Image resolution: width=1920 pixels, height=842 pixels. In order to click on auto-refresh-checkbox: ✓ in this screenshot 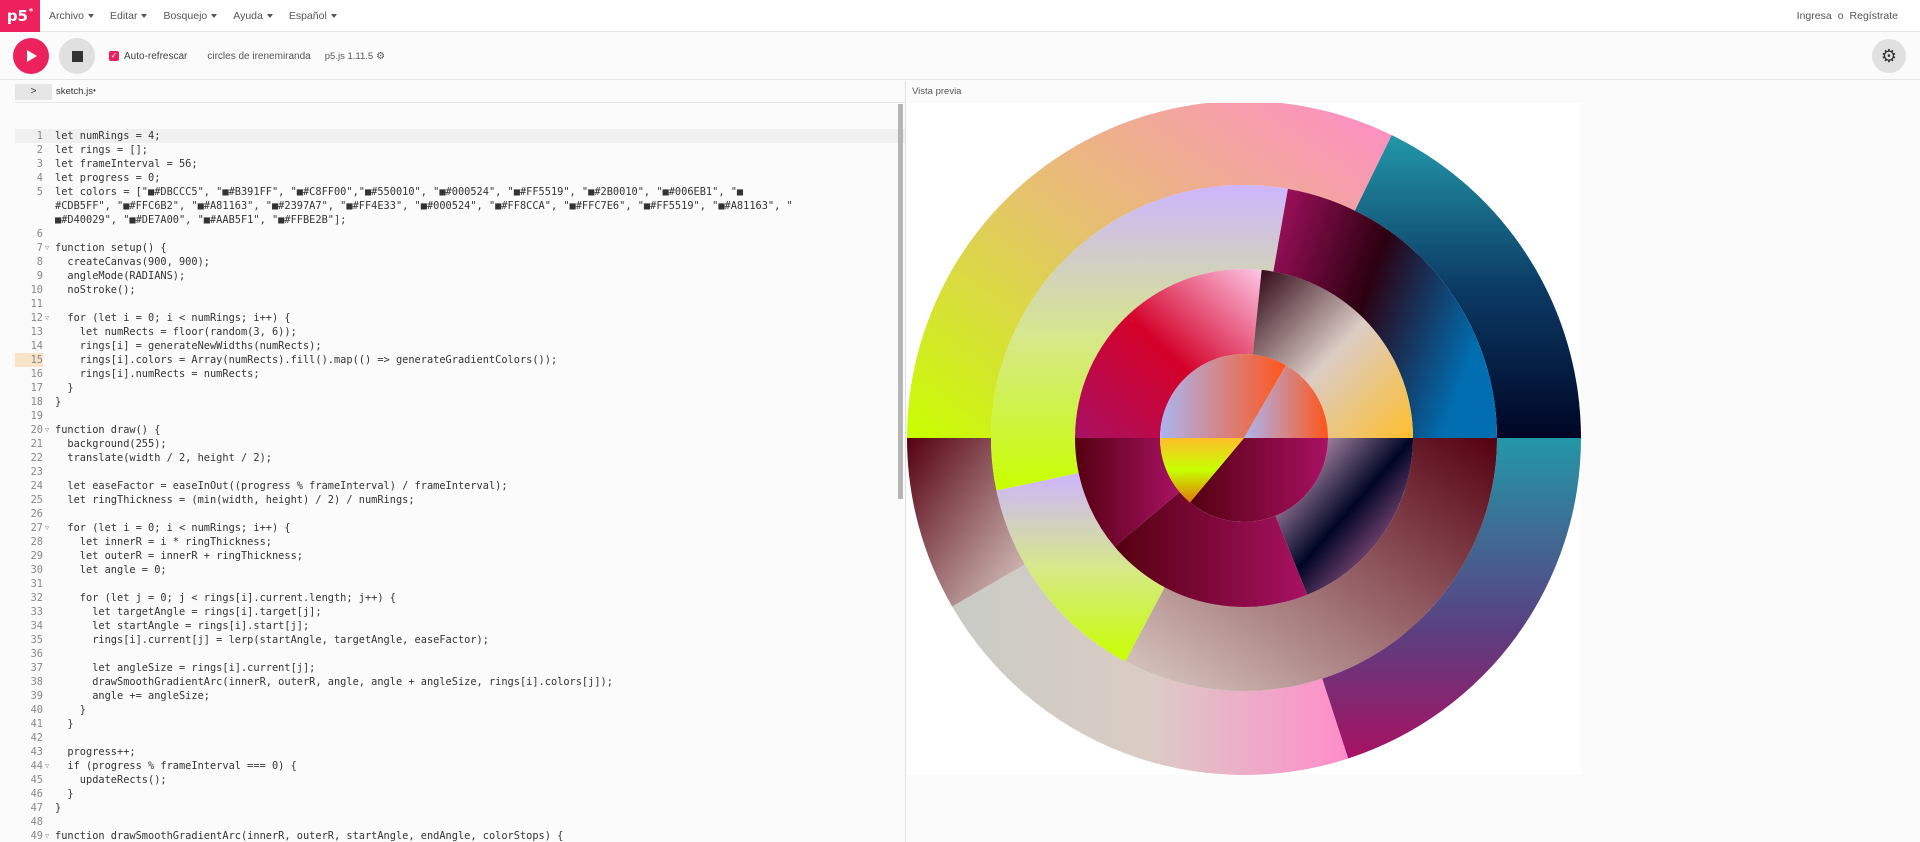, I will do `click(114, 56)`.